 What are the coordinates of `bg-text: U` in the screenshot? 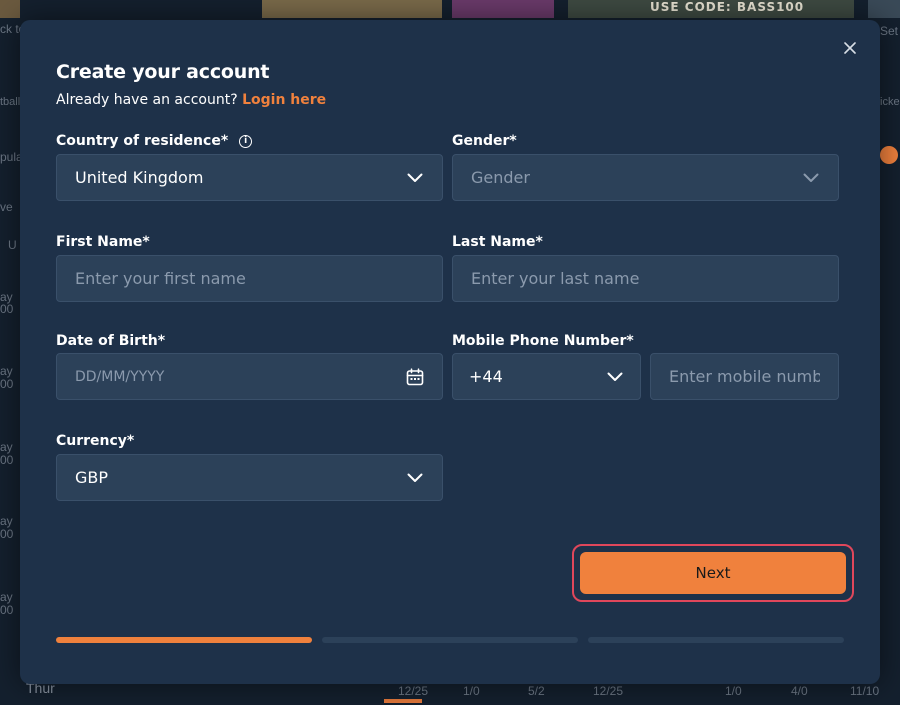 It's located at (12, 245).